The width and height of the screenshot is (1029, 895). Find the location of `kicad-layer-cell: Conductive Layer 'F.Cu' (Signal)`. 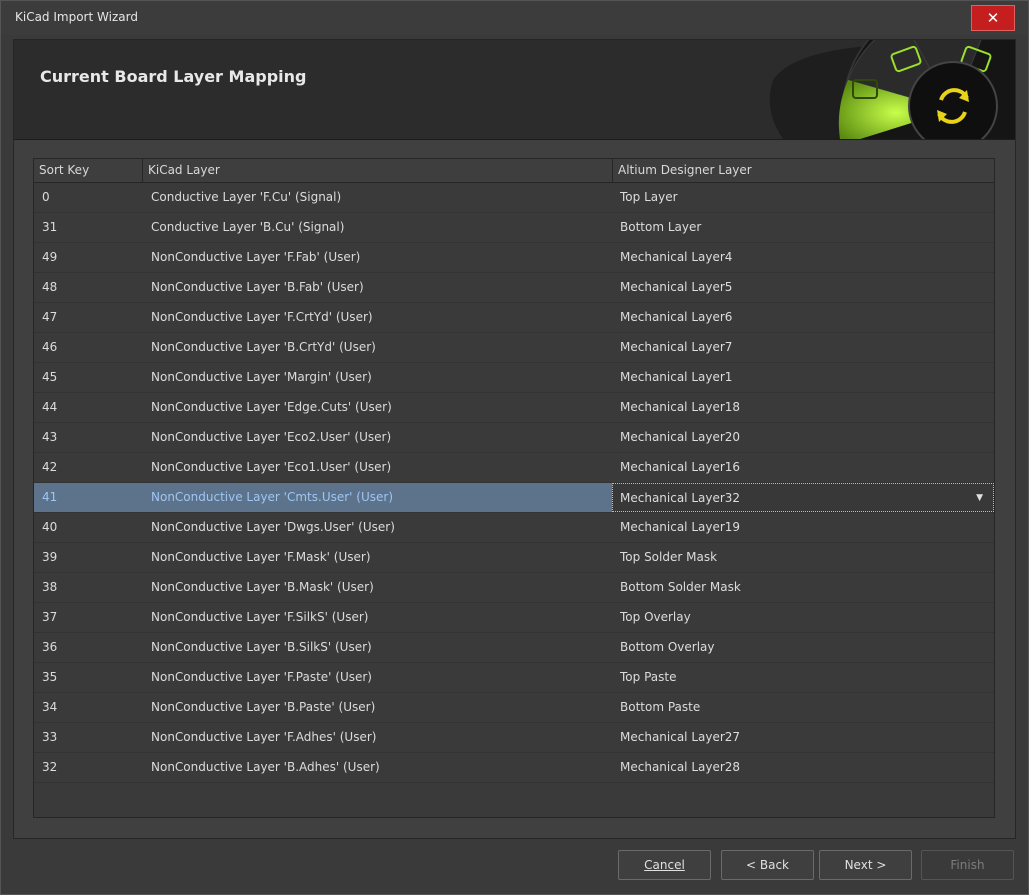

kicad-layer-cell: Conductive Layer 'F.Cu' (Signal) is located at coordinates (246, 197).